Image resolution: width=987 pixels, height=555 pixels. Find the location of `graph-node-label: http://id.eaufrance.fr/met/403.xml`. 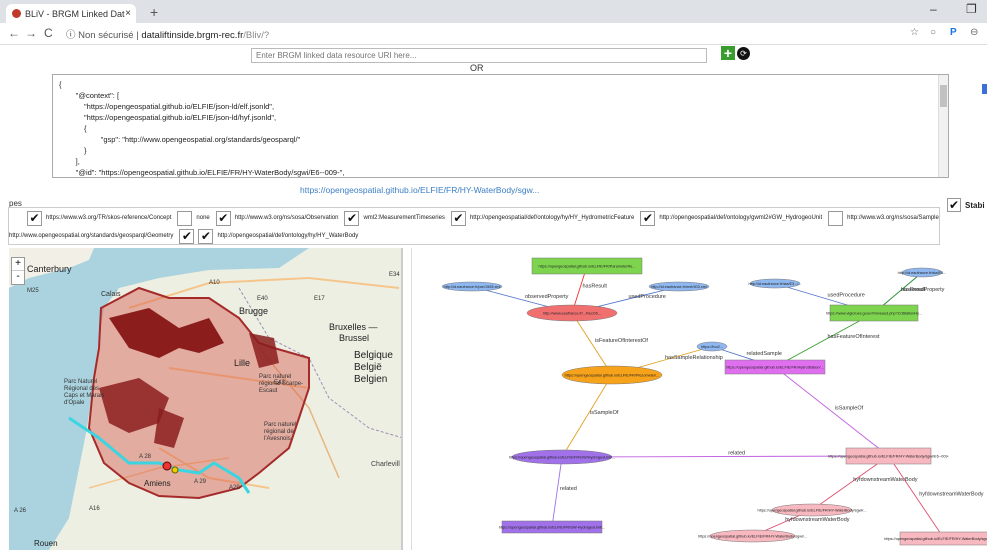

graph-node-label: http://id.eaufrance.fr/met/403.xml is located at coordinates (679, 287).